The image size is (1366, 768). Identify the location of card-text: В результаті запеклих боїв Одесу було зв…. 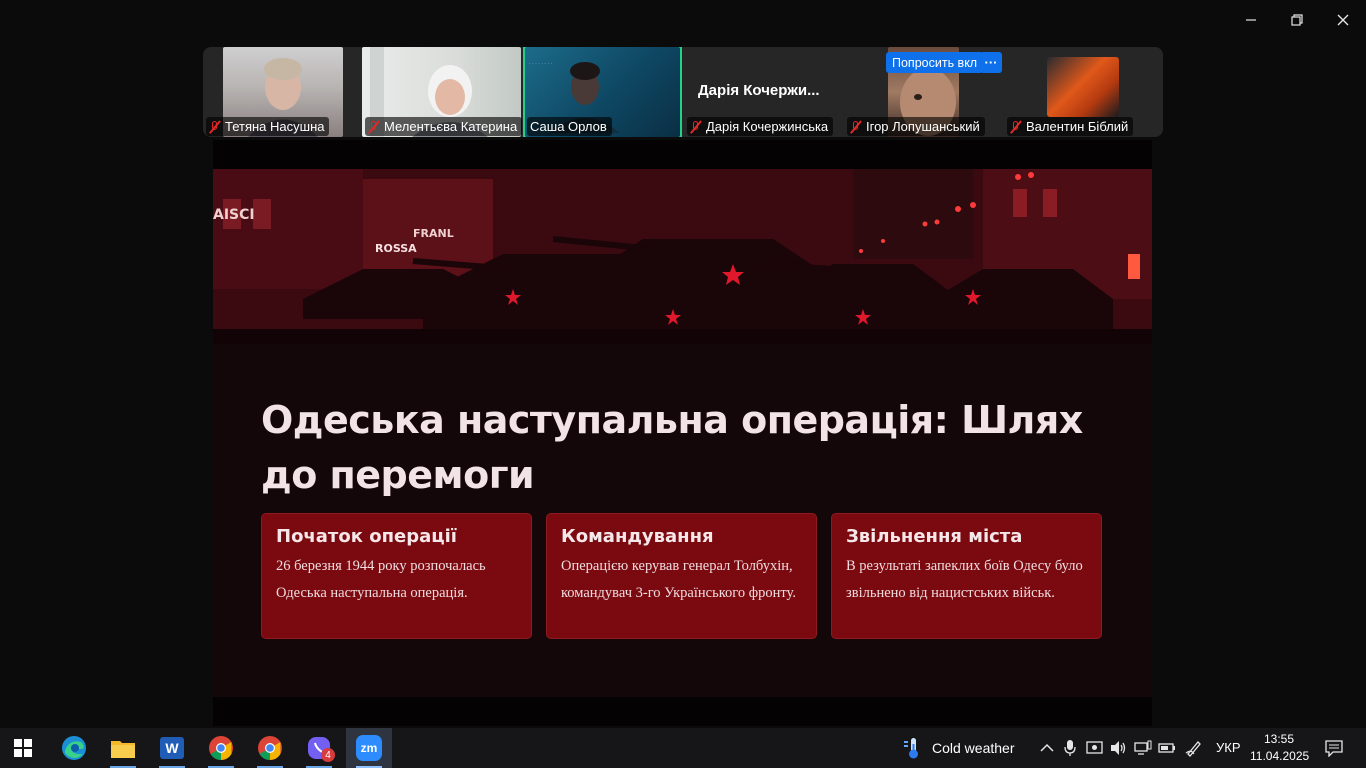
(964, 579).